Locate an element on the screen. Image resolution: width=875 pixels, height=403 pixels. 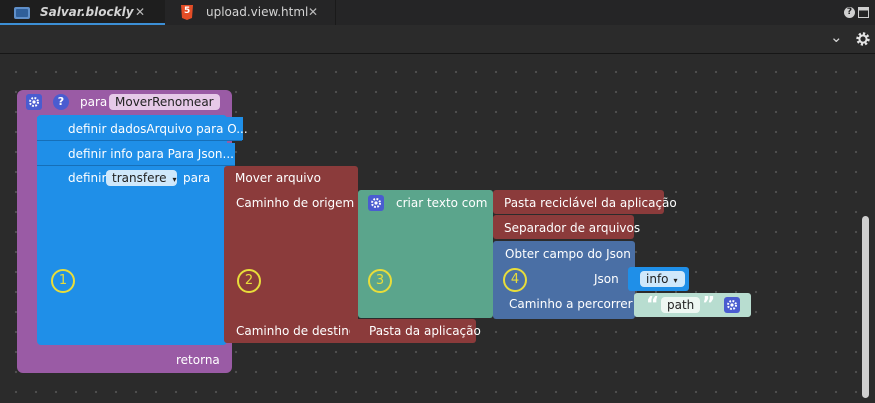
procedure-return-label: retorna is located at coordinates (198, 360).